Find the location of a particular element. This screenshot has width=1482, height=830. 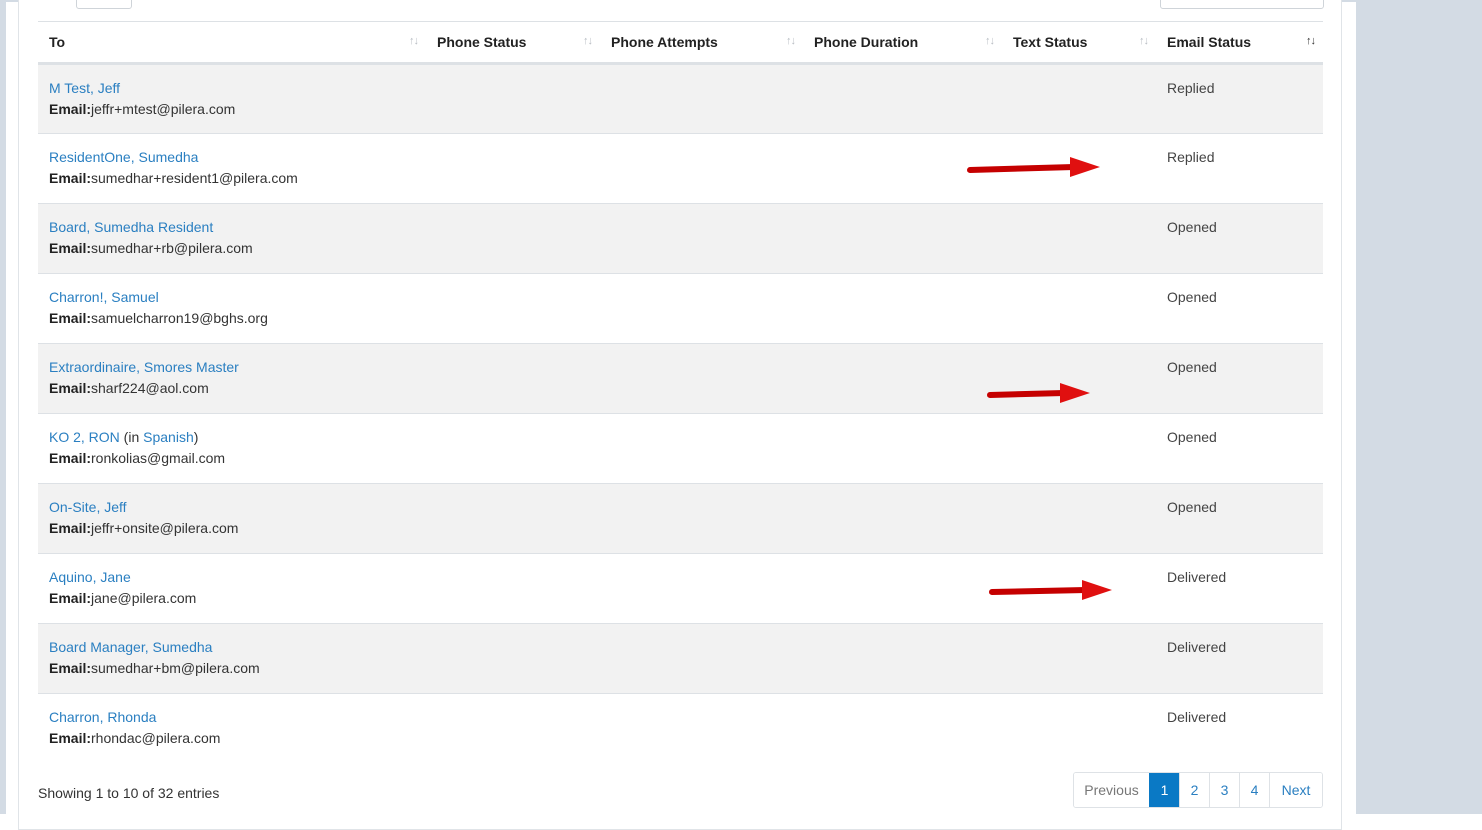

to-cell: Aquino, Jane Email:jane@pilera.com is located at coordinates (232, 588).